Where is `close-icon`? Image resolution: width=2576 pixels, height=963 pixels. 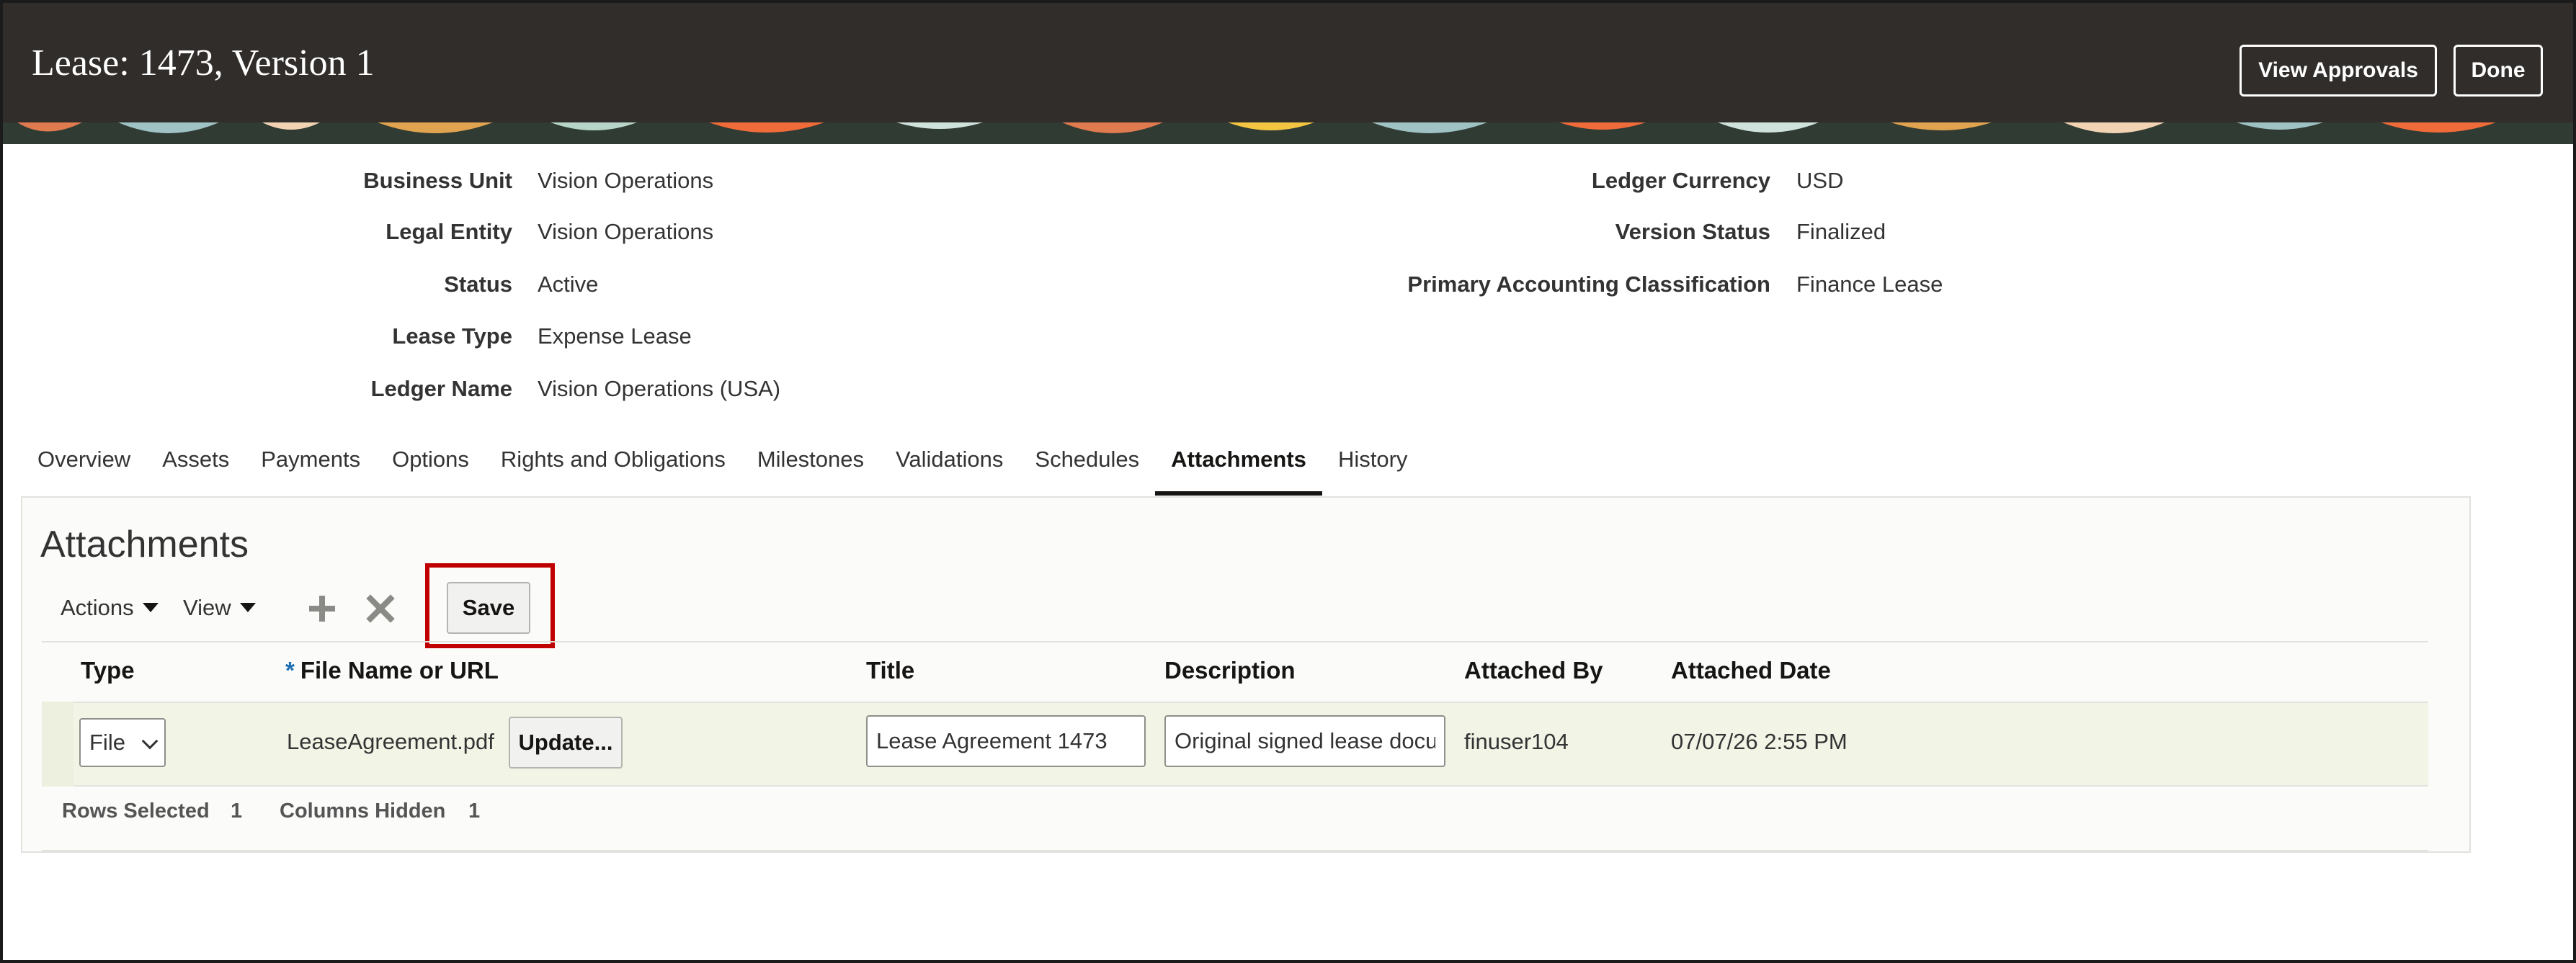 close-icon is located at coordinates (380, 608).